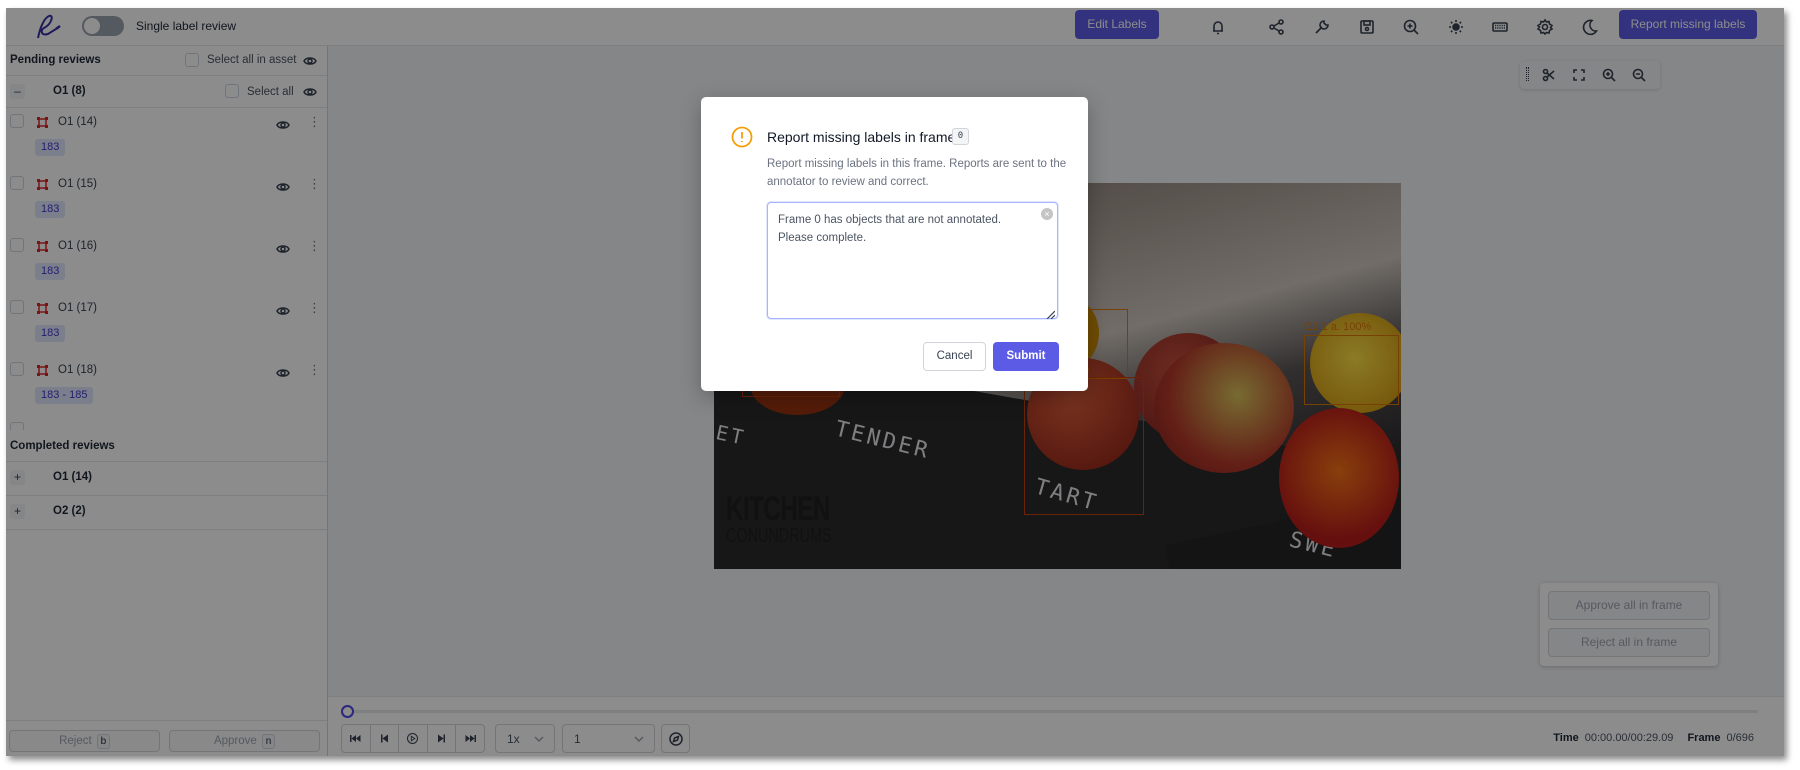 This screenshot has height=770, width=1800. Describe the element at coordinates (1026, 356) in the screenshot. I see `submit-button: Submit` at that location.